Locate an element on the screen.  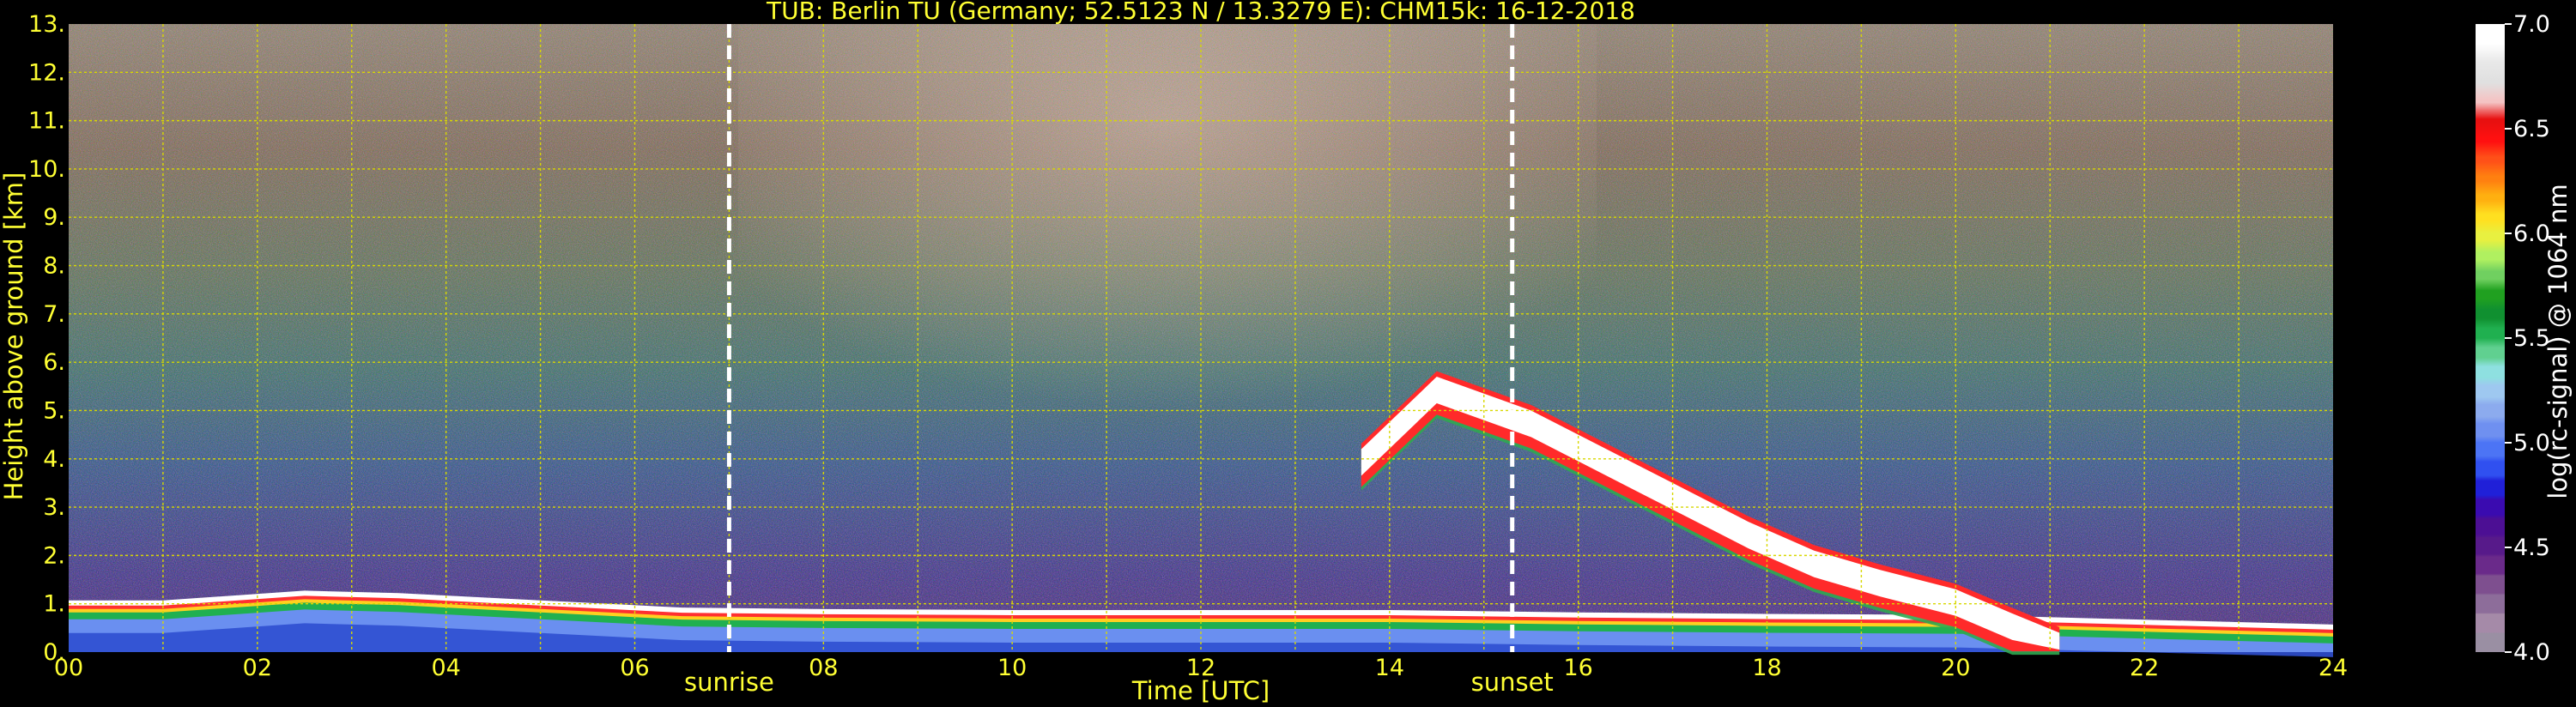
x-tick-label: 06 is located at coordinates (634, 668).